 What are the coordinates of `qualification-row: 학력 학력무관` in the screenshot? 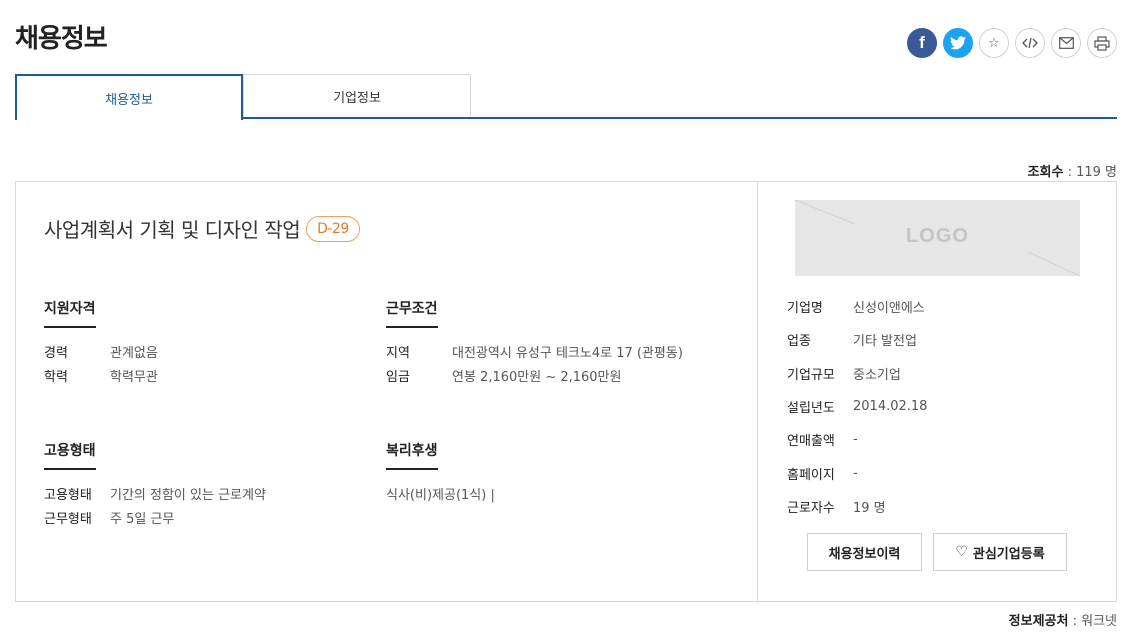 It's located at (101, 378).